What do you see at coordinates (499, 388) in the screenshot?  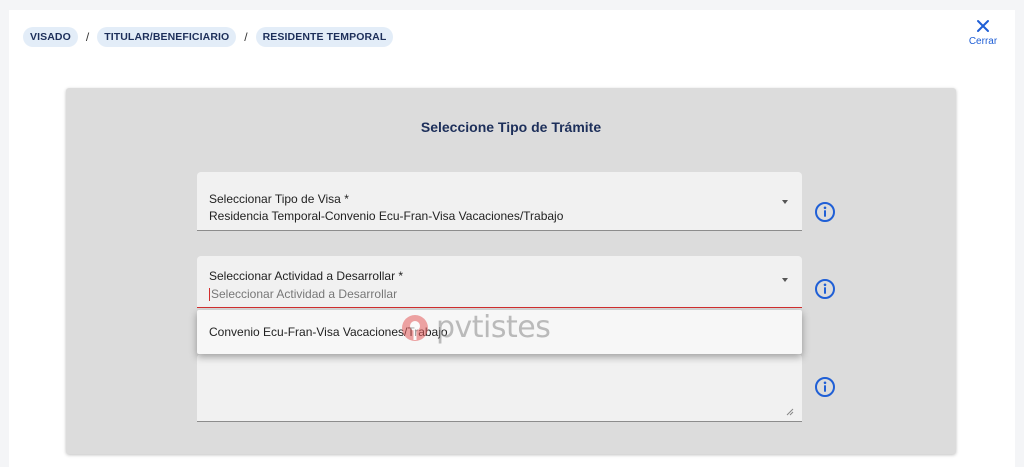 I see `description-textarea` at bounding box center [499, 388].